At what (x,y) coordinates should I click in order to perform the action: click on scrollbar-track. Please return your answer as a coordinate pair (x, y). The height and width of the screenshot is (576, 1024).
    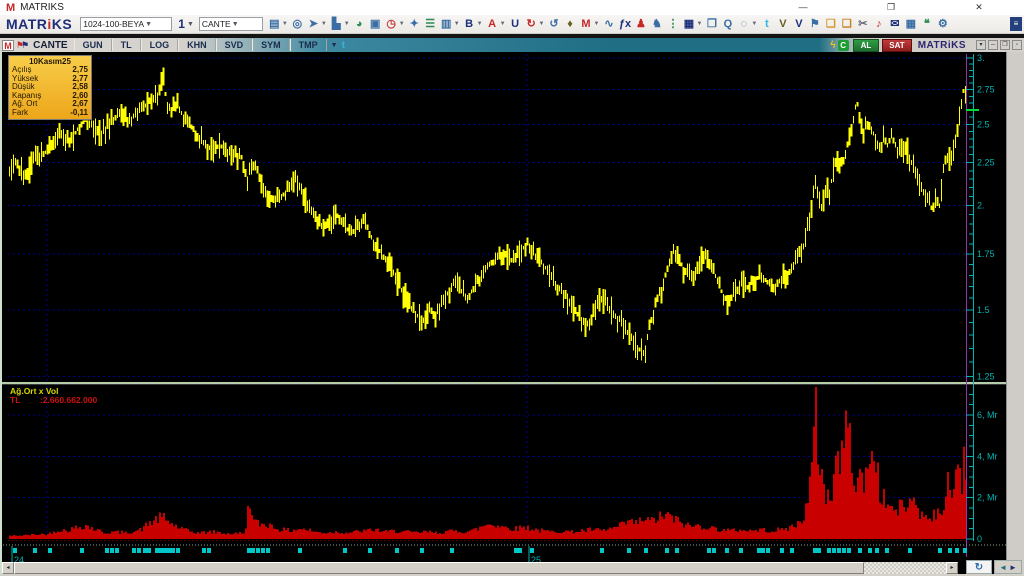
    Looking at the image, I should click on (905, 568).